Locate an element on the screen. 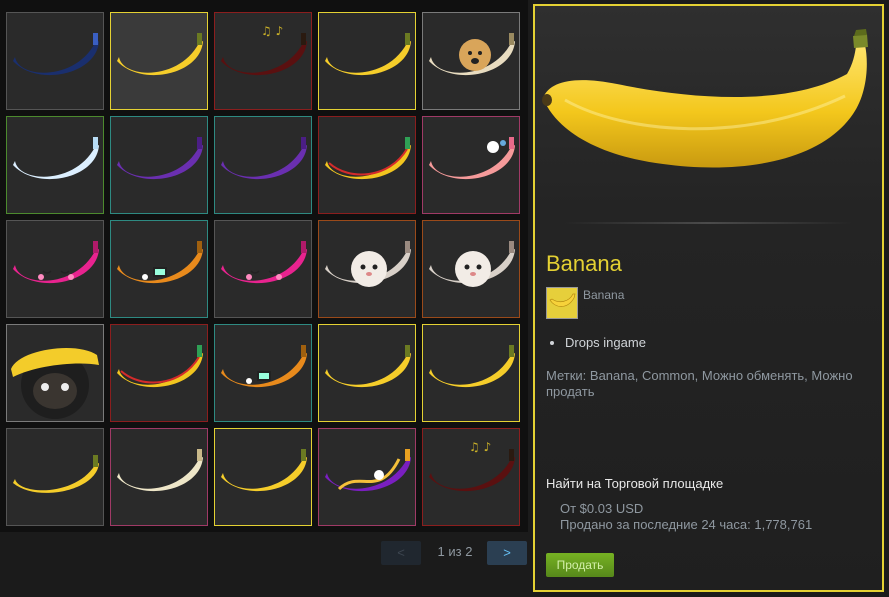 The width and height of the screenshot is (889, 597). game-name: Banana is located at coordinates (603, 295).